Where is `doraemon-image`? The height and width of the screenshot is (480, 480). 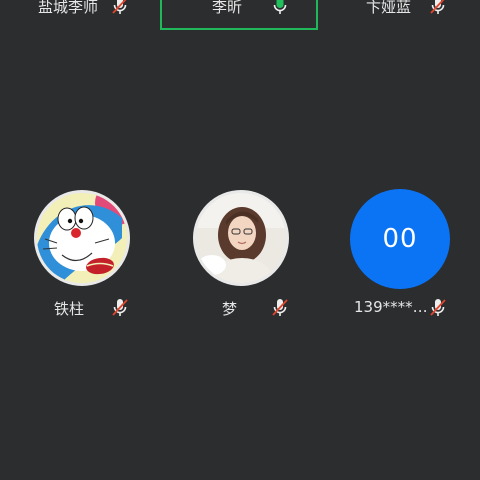 doraemon-image is located at coordinates (82, 238).